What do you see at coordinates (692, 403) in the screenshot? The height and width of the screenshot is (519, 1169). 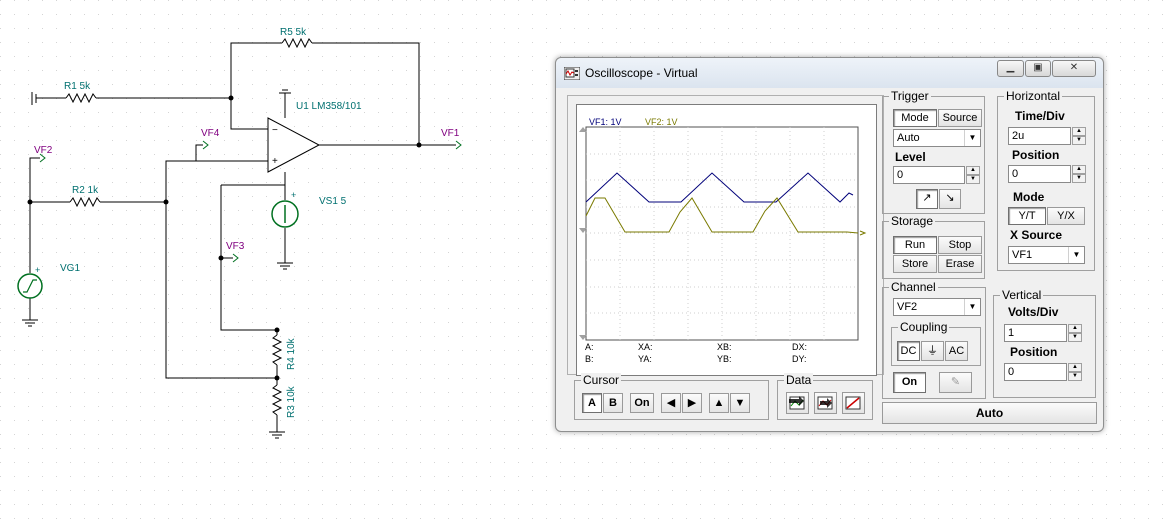 I see `cursor-right-icon: ▶` at bounding box center [692, 403].